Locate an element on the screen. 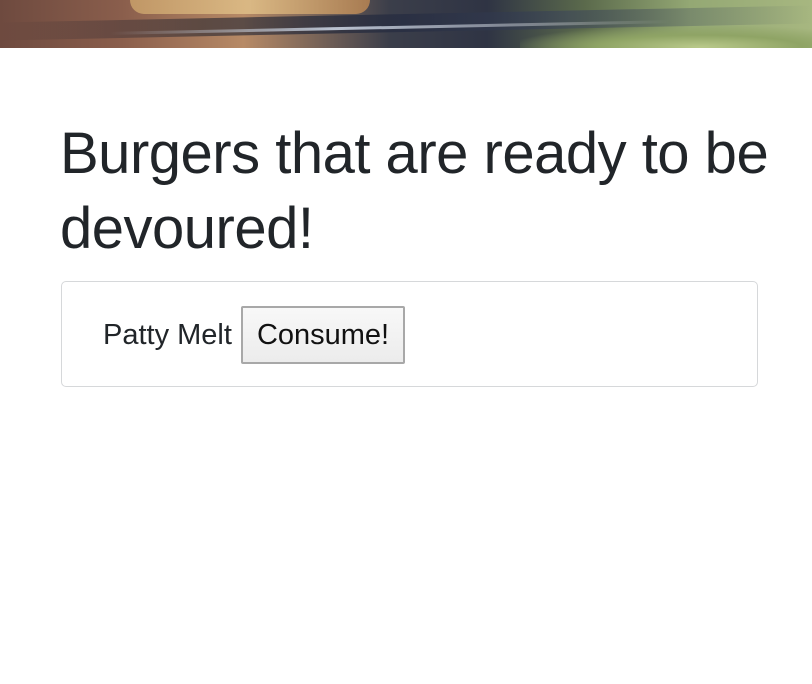  consume-button: Consume! is located at coordinates (323, 335).